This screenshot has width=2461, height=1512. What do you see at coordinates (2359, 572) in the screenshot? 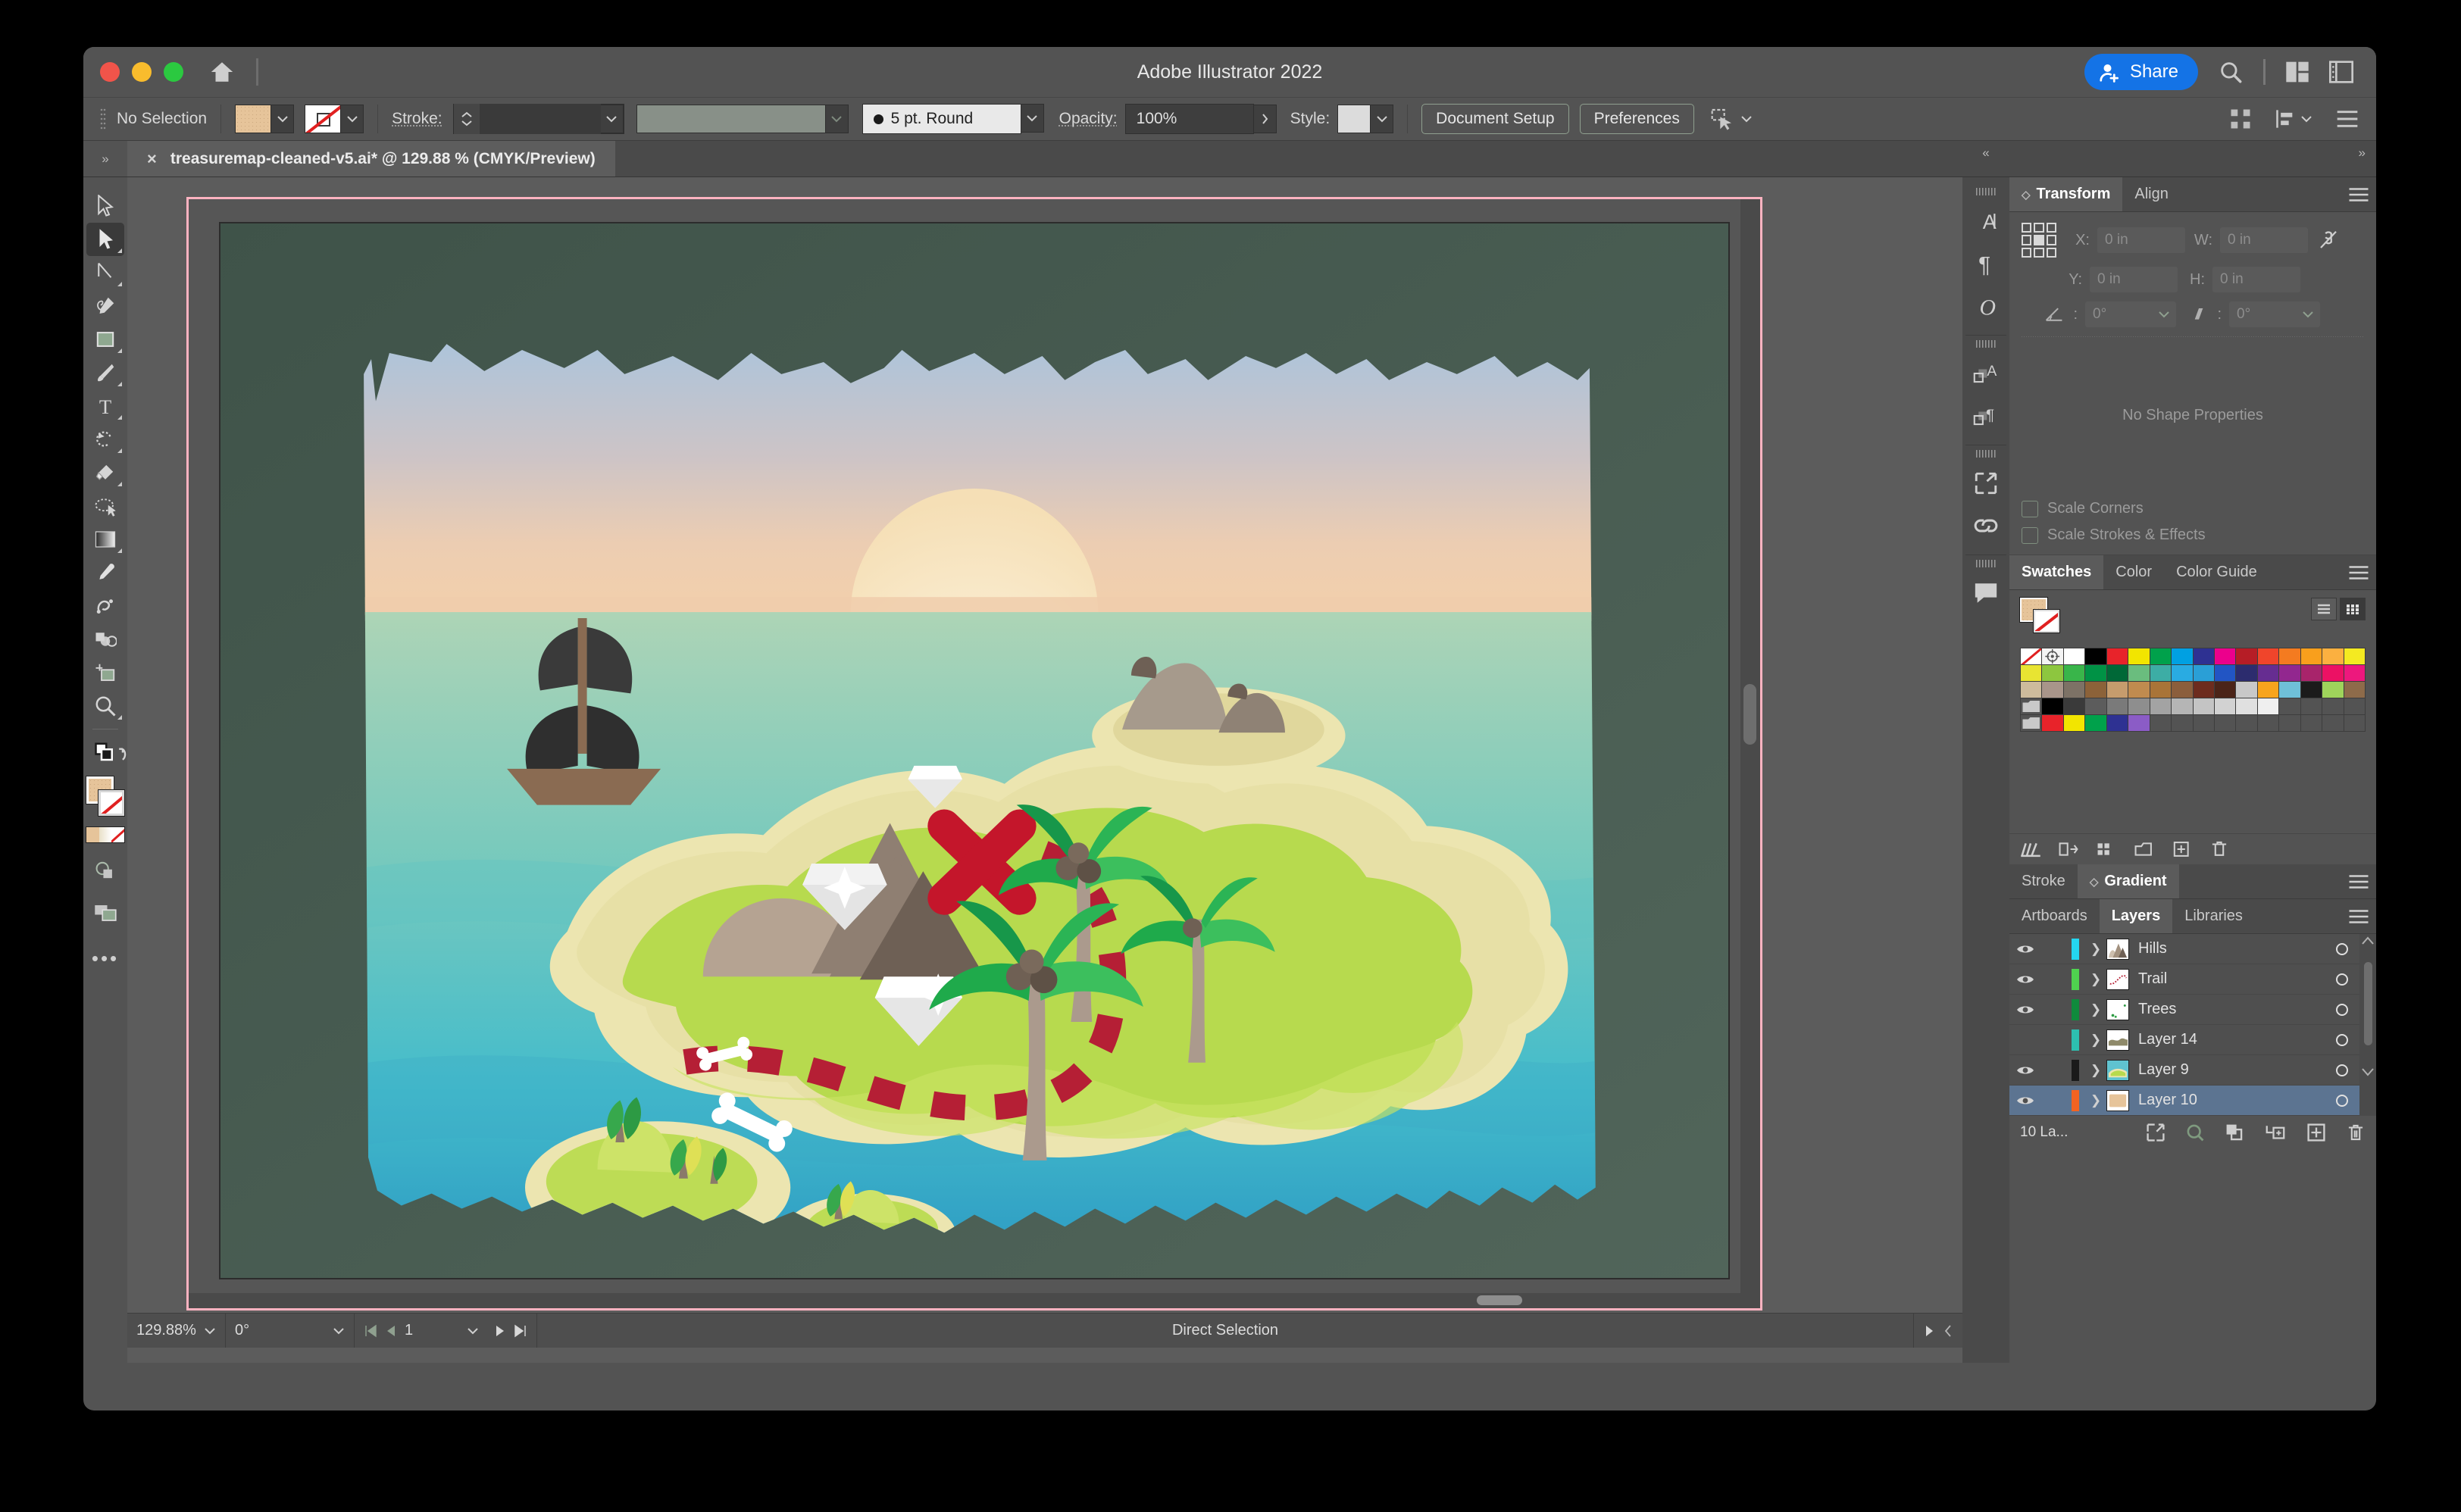
I see `swatches-panel-menu-icon` at bounding box center [2359, 572].